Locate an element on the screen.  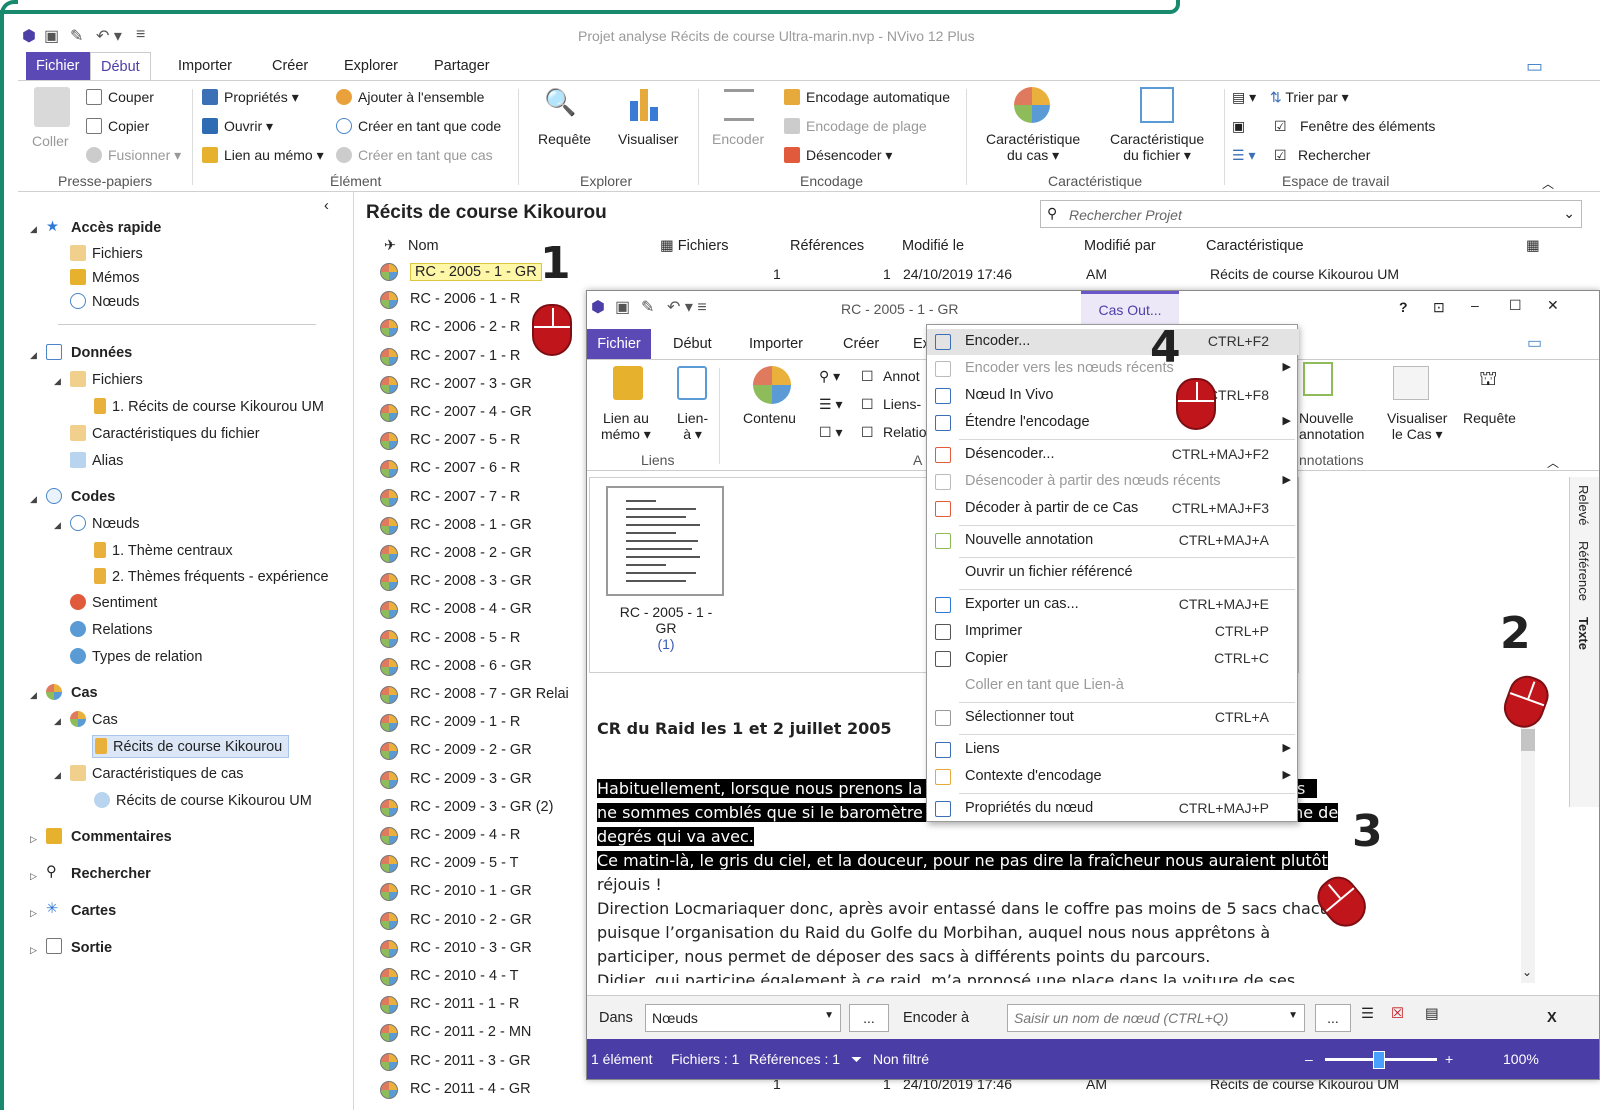
col-modifie-par: Modifié par is located at coordinates (1120, 246).